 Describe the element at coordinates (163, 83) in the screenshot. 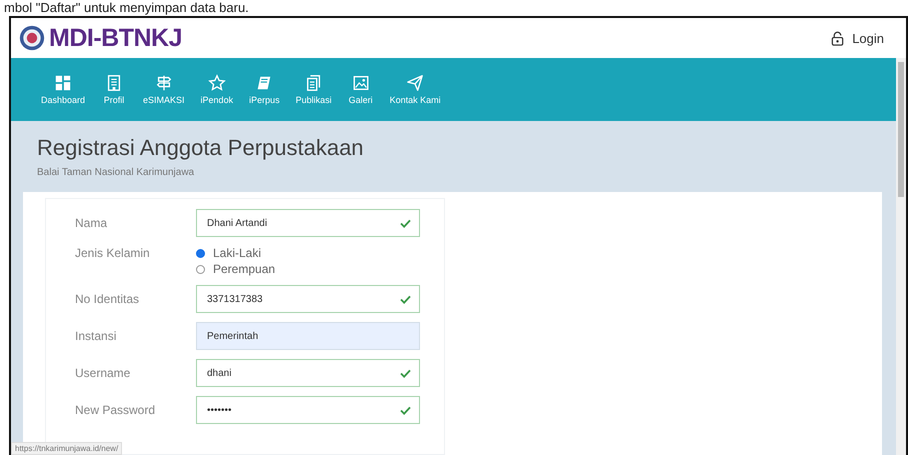

I see `signpost-icon` at that location.